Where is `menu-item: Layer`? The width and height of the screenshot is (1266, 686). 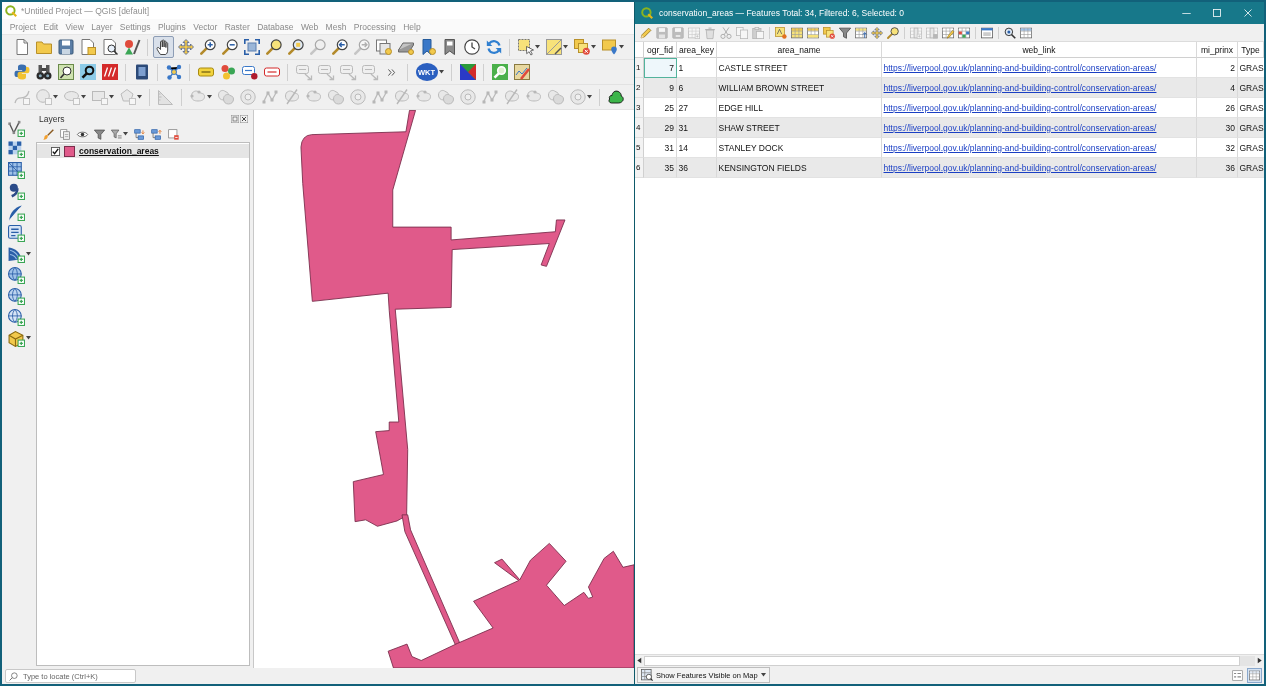 menu-item: Layer is located at coordinates (102, 26).